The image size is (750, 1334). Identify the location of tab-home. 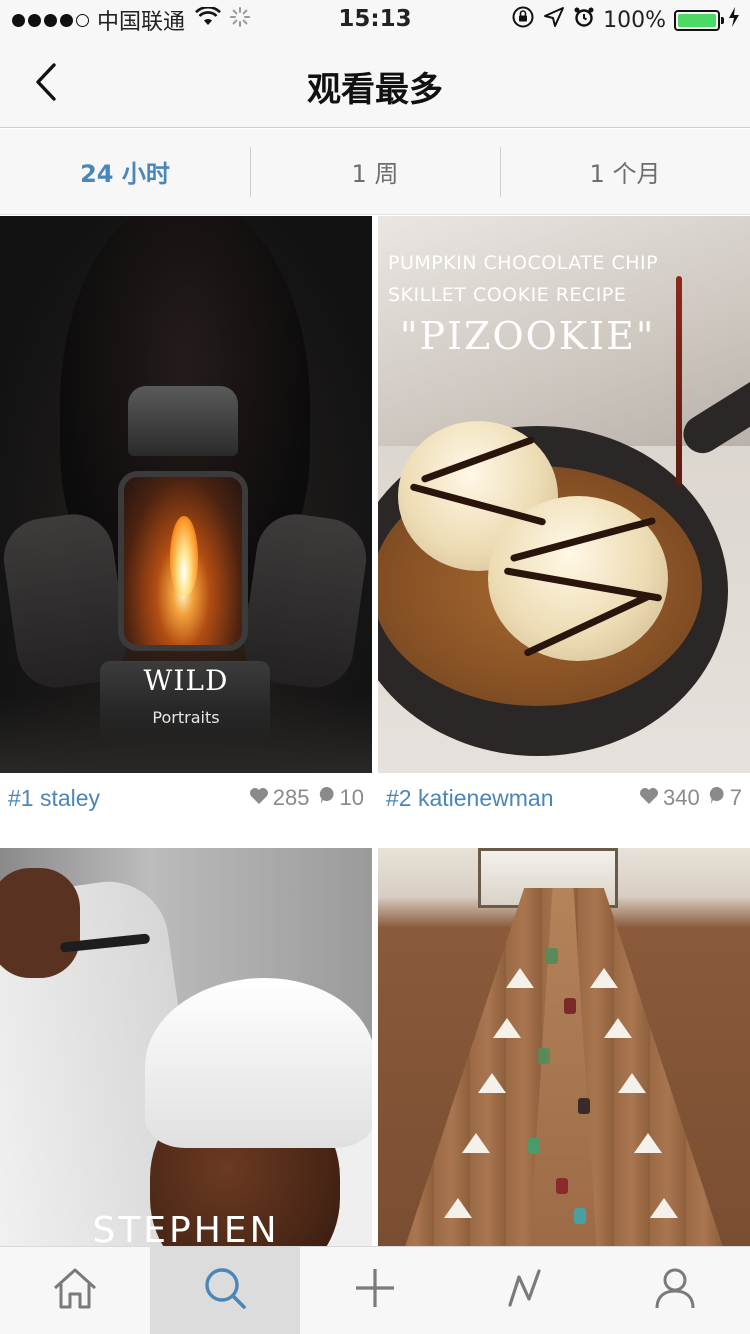
(75, 1290).